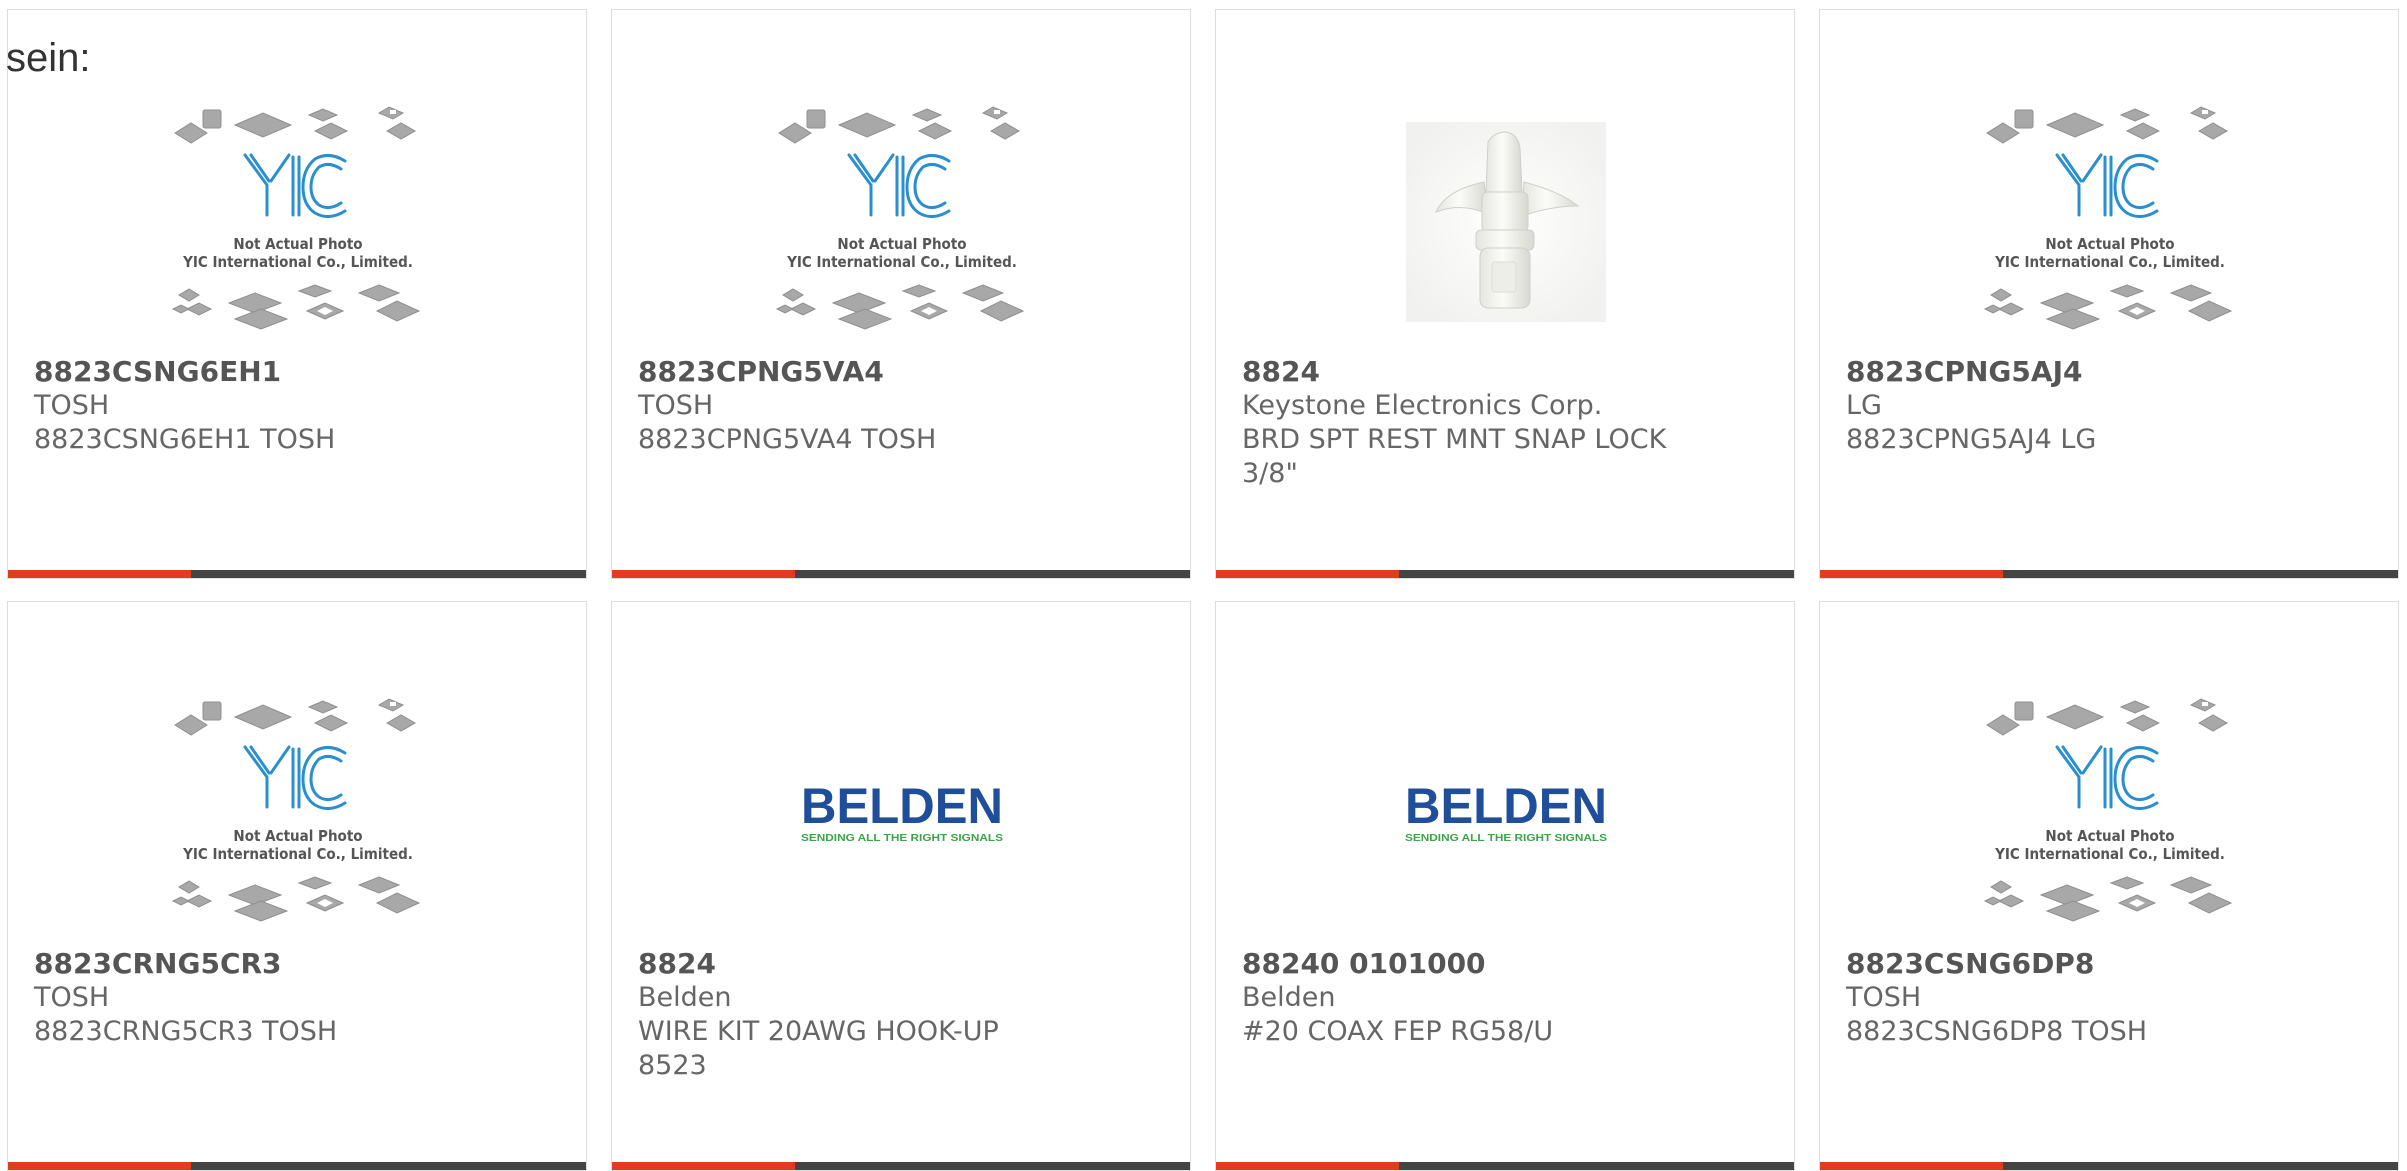 The image size is (2407, 1171). I want to click on description: BRD SPT REST MNT SNAP LOCK 3/8", so click(1454, 456).